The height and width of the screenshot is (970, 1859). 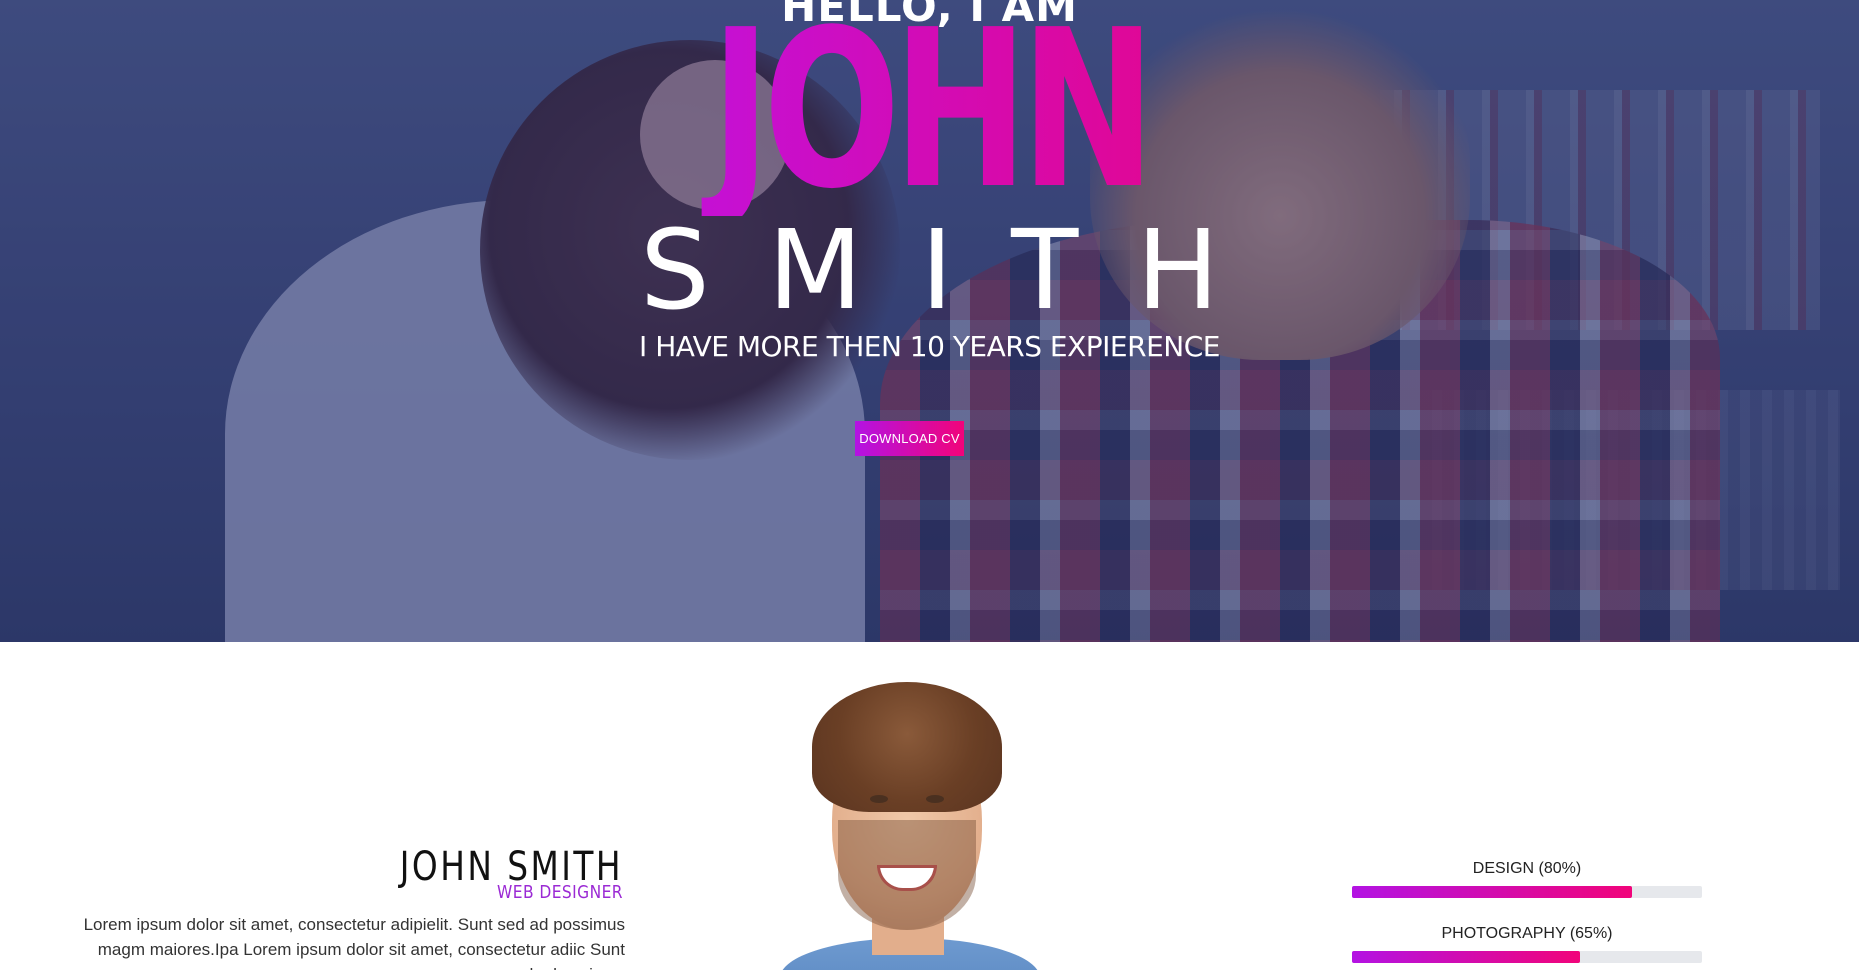 I want to click on skill-item: PHOTOGRAPHY (65%), so click(x=1527, y=947).